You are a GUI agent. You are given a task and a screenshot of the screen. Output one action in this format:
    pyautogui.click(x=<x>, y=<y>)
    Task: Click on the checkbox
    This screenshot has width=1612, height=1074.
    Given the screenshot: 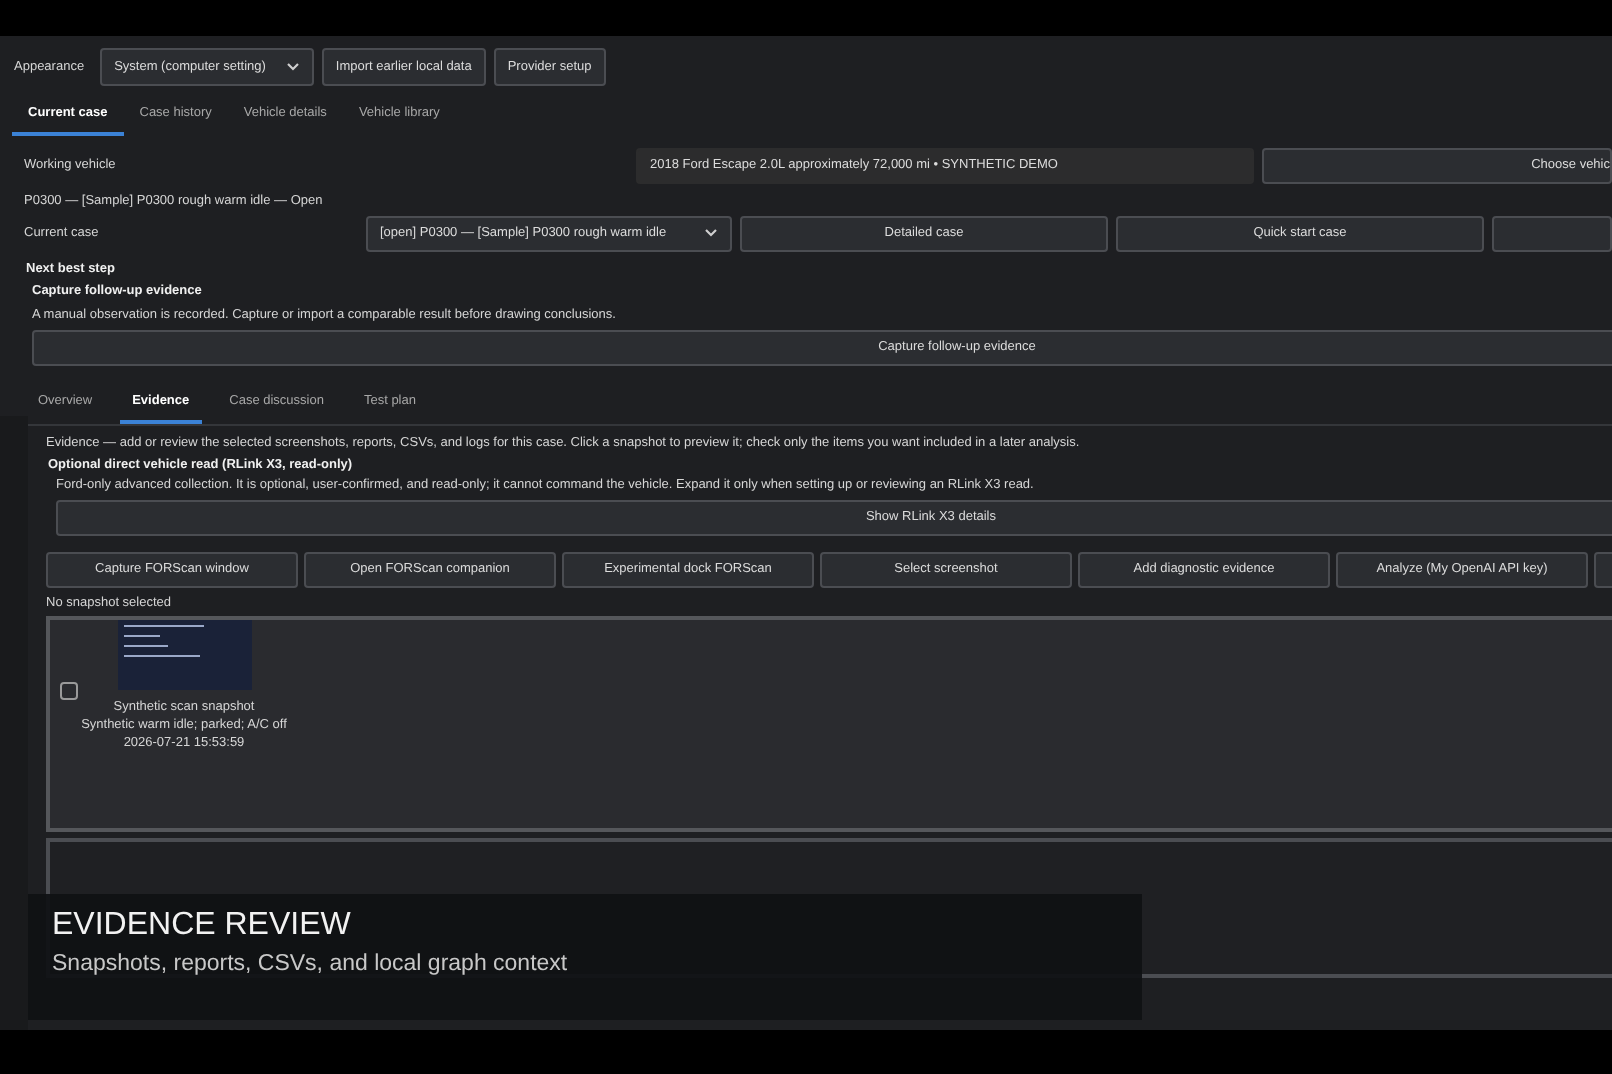 What is the action you would take?
    pyautogui.click(x=69, y=690)
    